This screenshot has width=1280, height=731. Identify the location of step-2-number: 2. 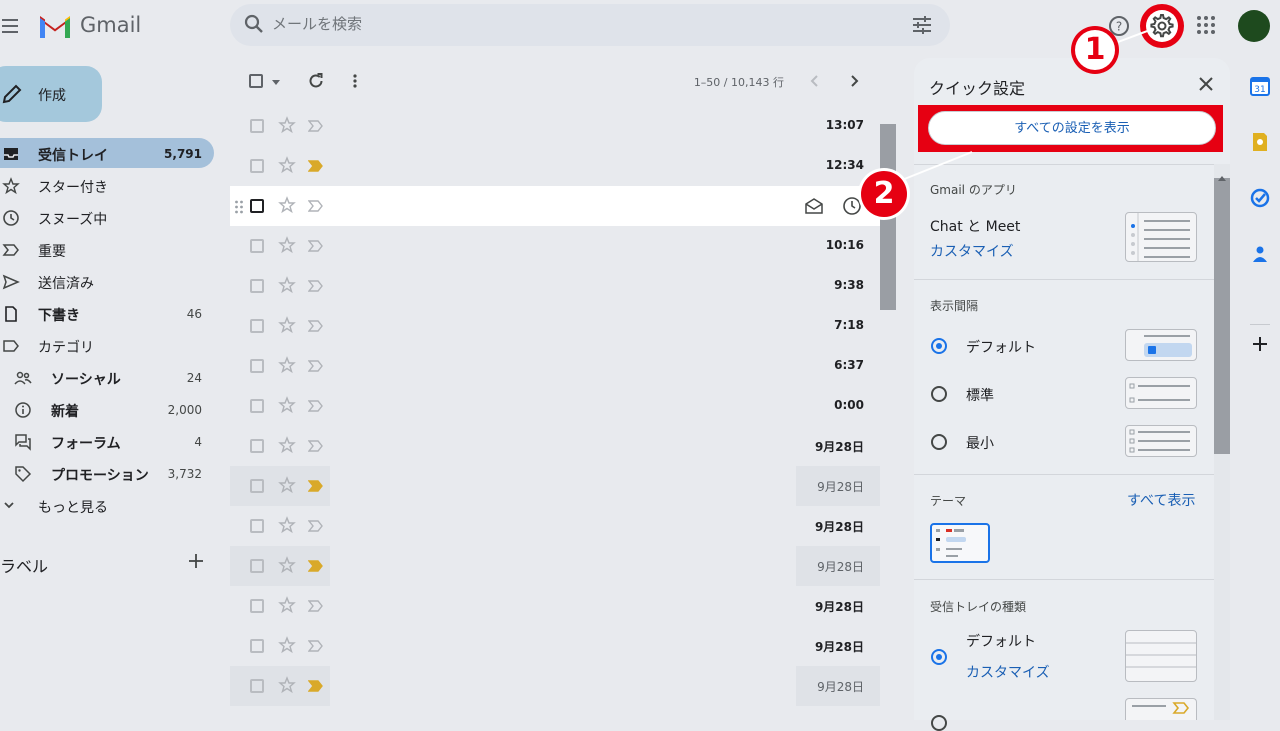
(884, 194).